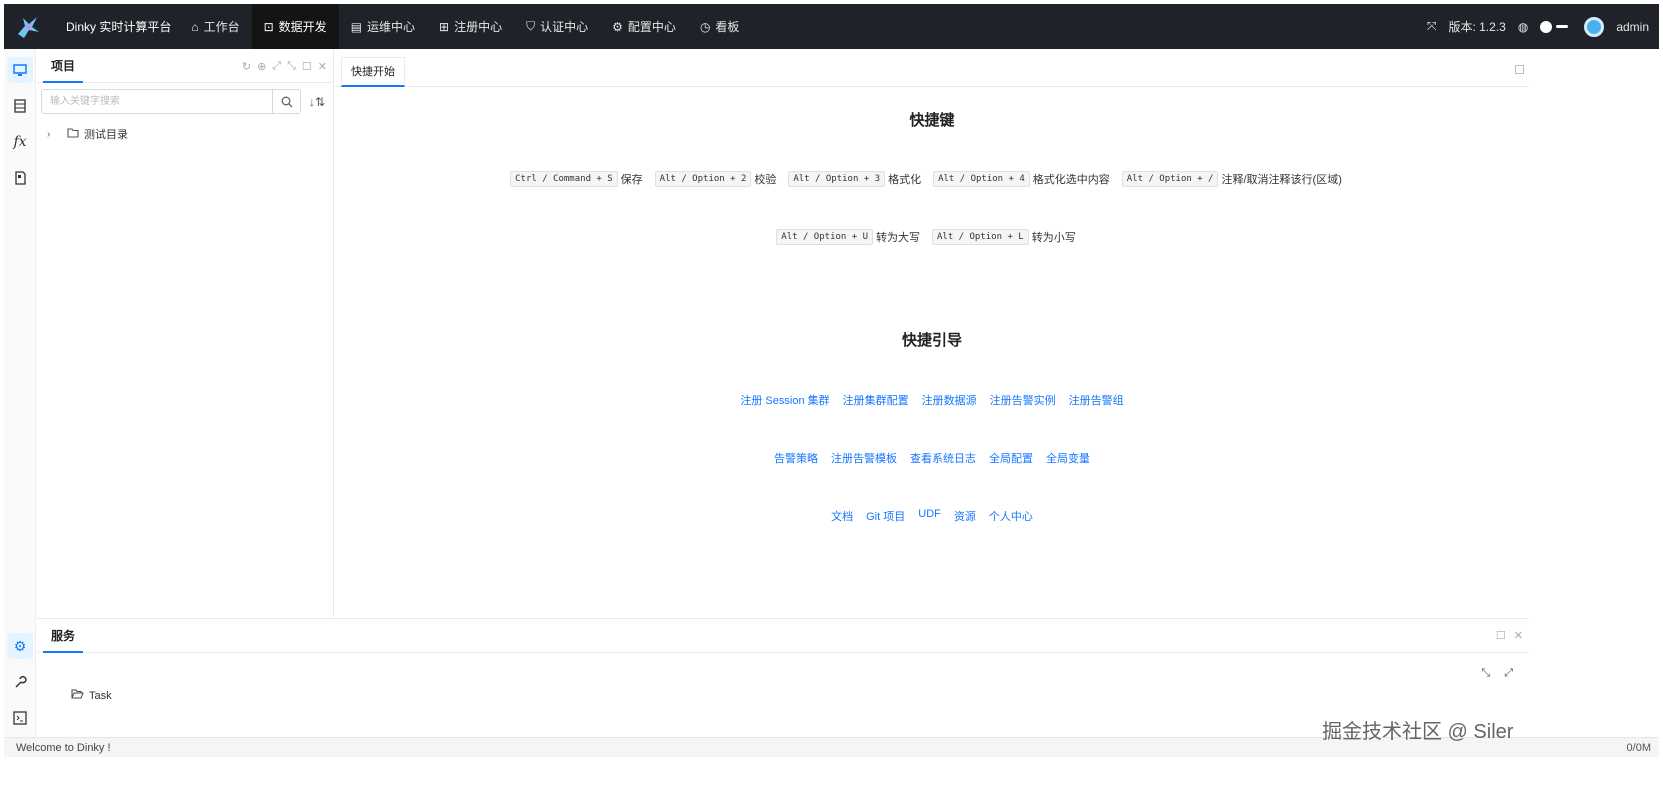 The width and height of the screenshot is (1663, 808). Describe the element at coordinates (1096, 400) in the screenshot. I see `link-register-alert-group: 注册告警组` at that location.